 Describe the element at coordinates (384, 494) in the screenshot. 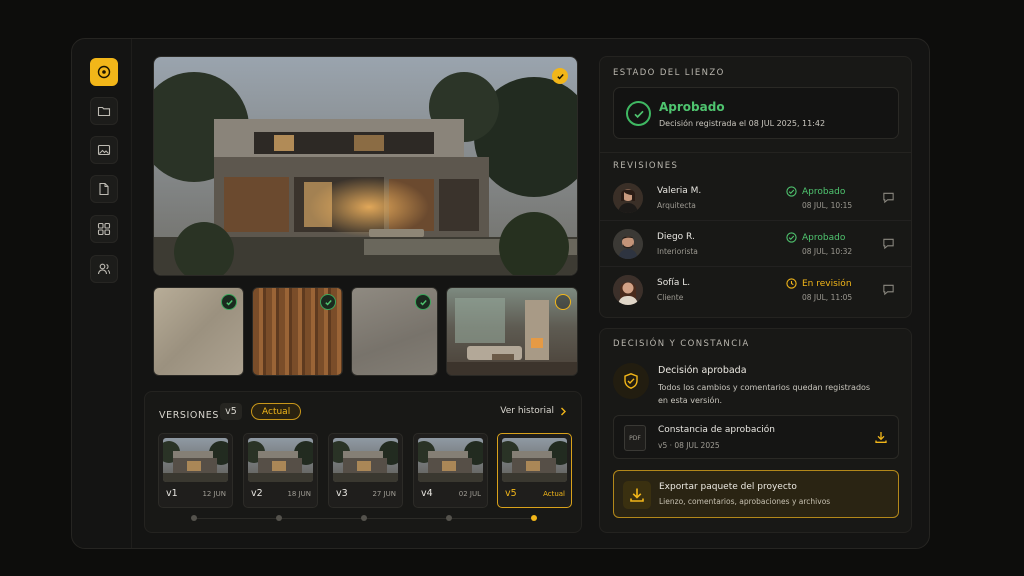

I see `version-date: 27 JUN` at that location.